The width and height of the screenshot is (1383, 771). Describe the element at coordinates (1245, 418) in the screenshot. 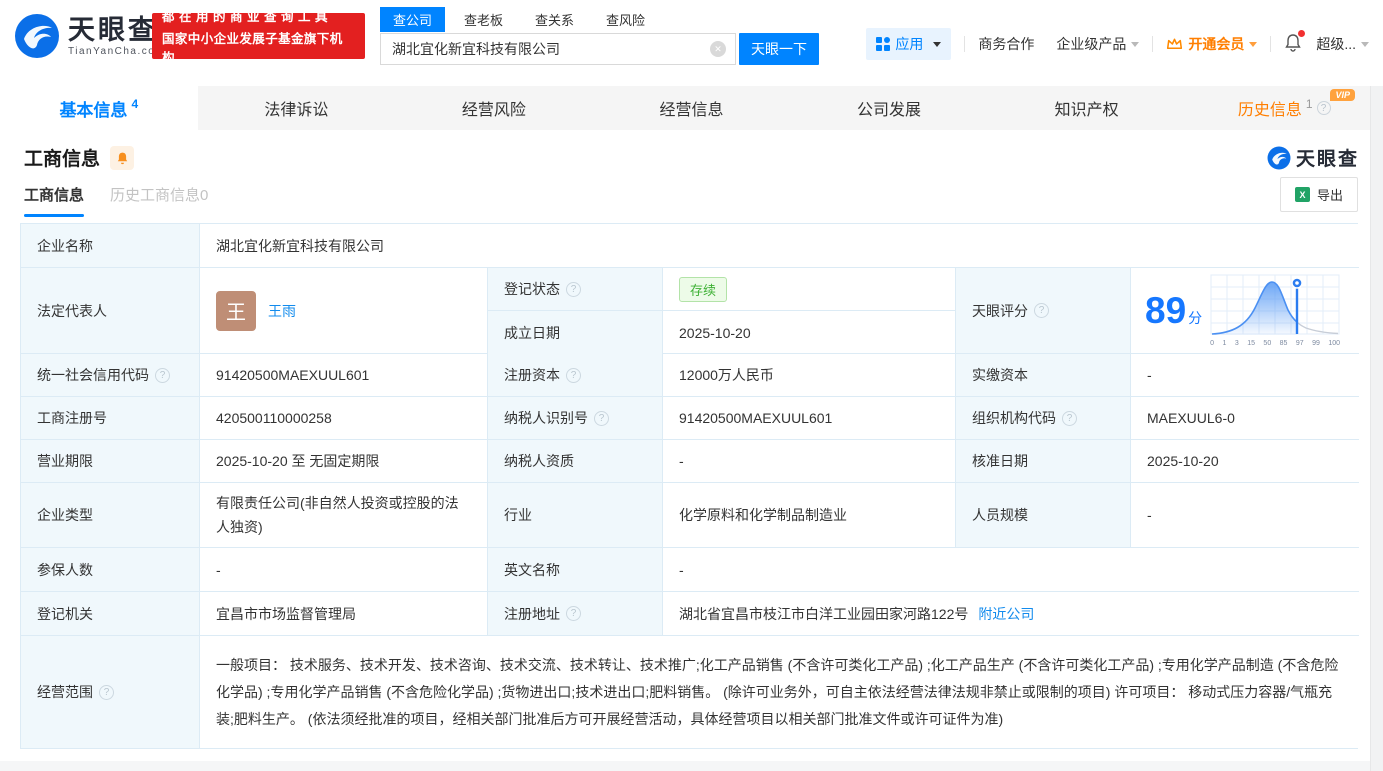

I see `value-organization-code: MAEXUUL6-0` at that location.